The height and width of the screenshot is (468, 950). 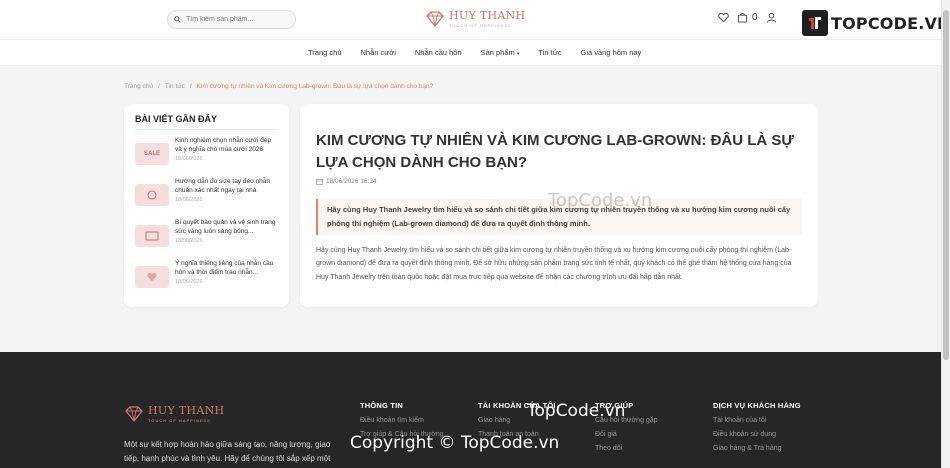 I want to click on article-meta: 18/06/2026 16:24, so click(x=559, y=181).